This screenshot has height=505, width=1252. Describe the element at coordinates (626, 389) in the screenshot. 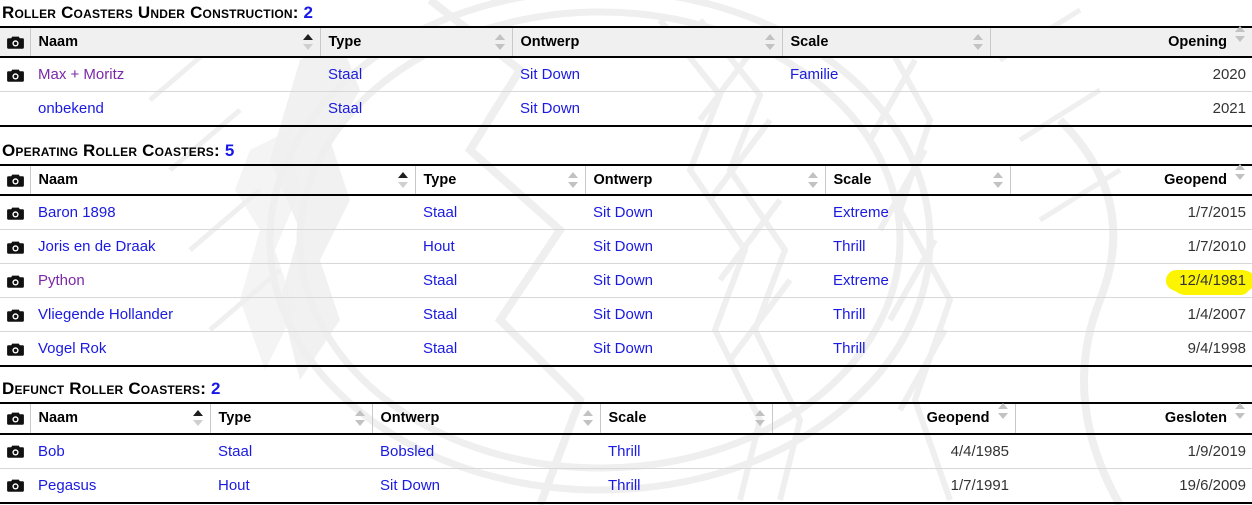

I see `section-title-defunct: Defunct Roller Coasters: 2` at that location.